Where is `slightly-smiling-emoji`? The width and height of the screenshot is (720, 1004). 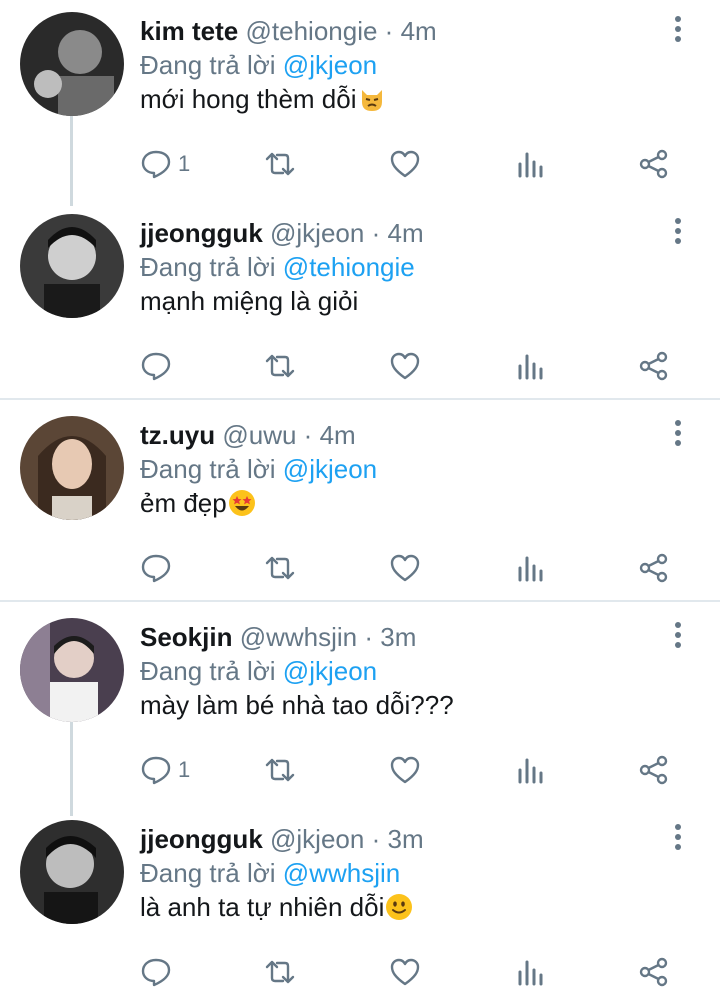
slightly-smiling-emoji is located at coordinates (399, 907).